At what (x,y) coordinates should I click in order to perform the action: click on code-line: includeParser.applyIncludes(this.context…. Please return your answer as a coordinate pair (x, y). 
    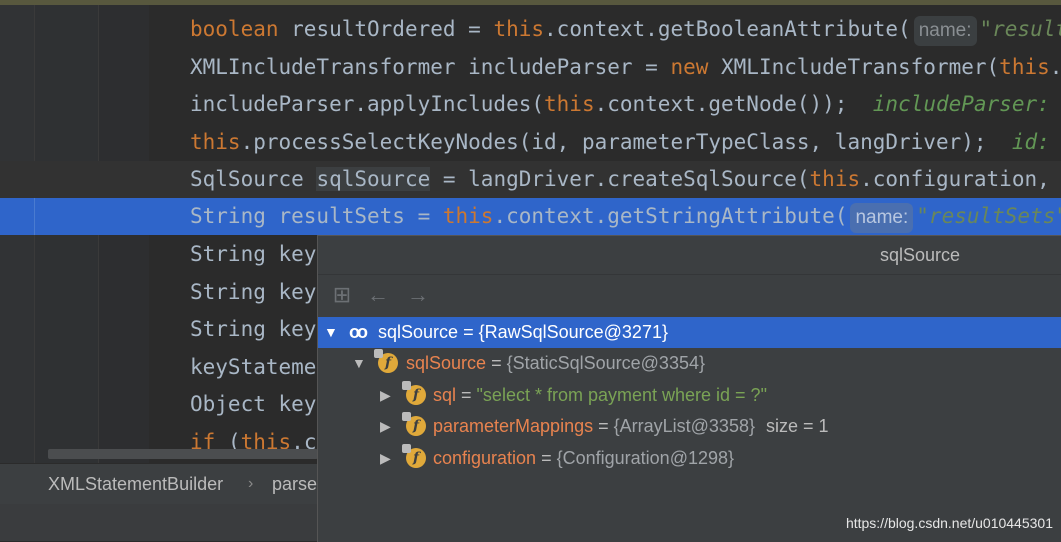
    Looking at the image, I should click on (530, 104).